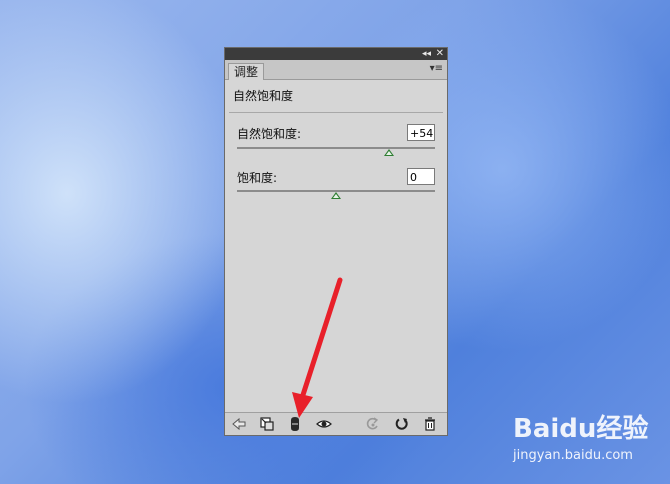 The image size is (670, 484). Describe the element at coordinates (402, 424) in the screenshot. I see `reset-icon` at that location.